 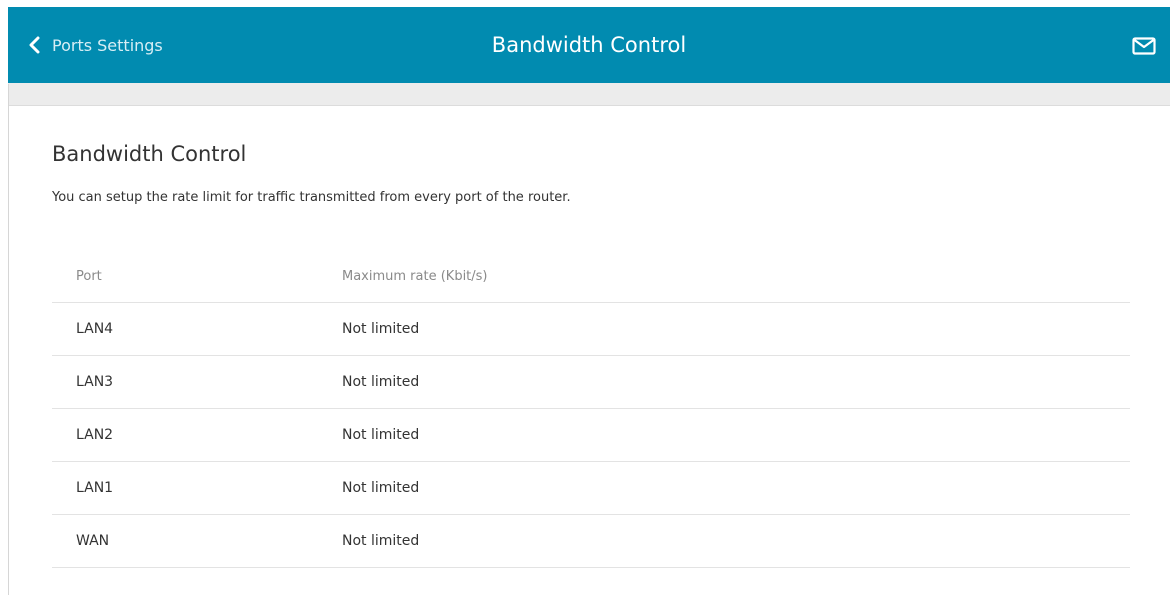 I want to click on notifications-button, so click(x=1144, y=48).